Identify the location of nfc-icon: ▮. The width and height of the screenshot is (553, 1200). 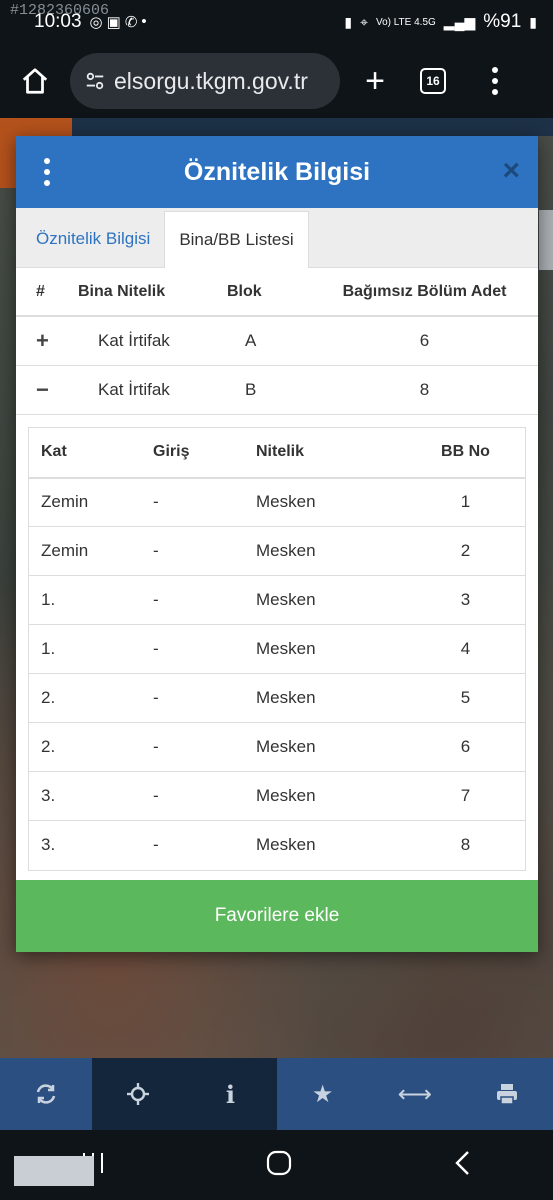
(348, 21).